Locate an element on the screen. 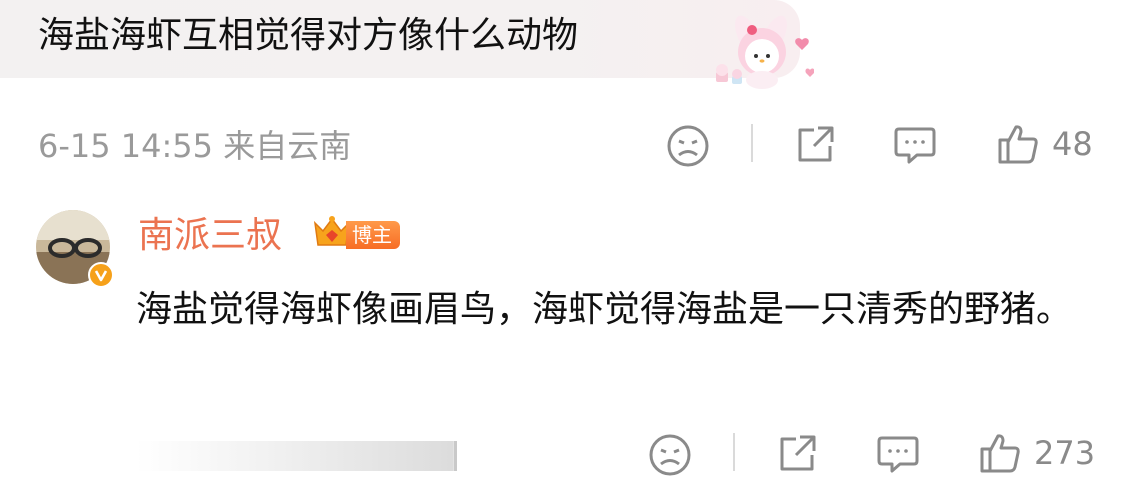 This screenshot has height=491, width=1146. like-button: 48 is located at coordinates (1044, 144).